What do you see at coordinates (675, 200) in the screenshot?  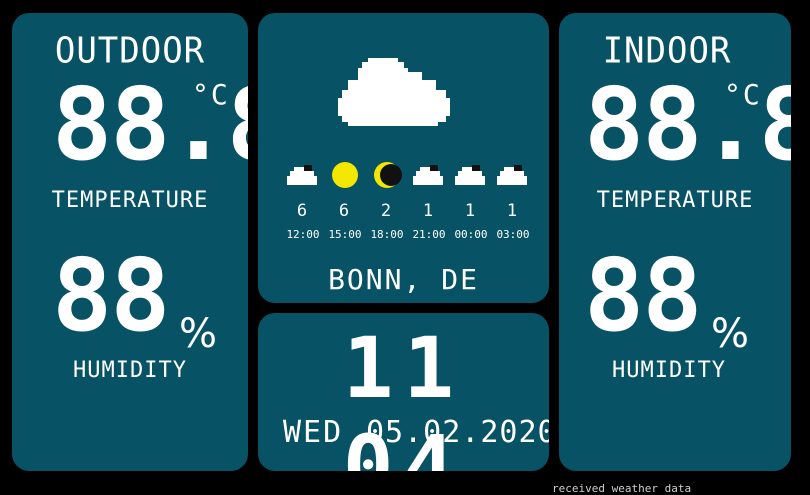 I see `indoor-temperature-label: TEMPERATURE` at bounding box center [675, 200].